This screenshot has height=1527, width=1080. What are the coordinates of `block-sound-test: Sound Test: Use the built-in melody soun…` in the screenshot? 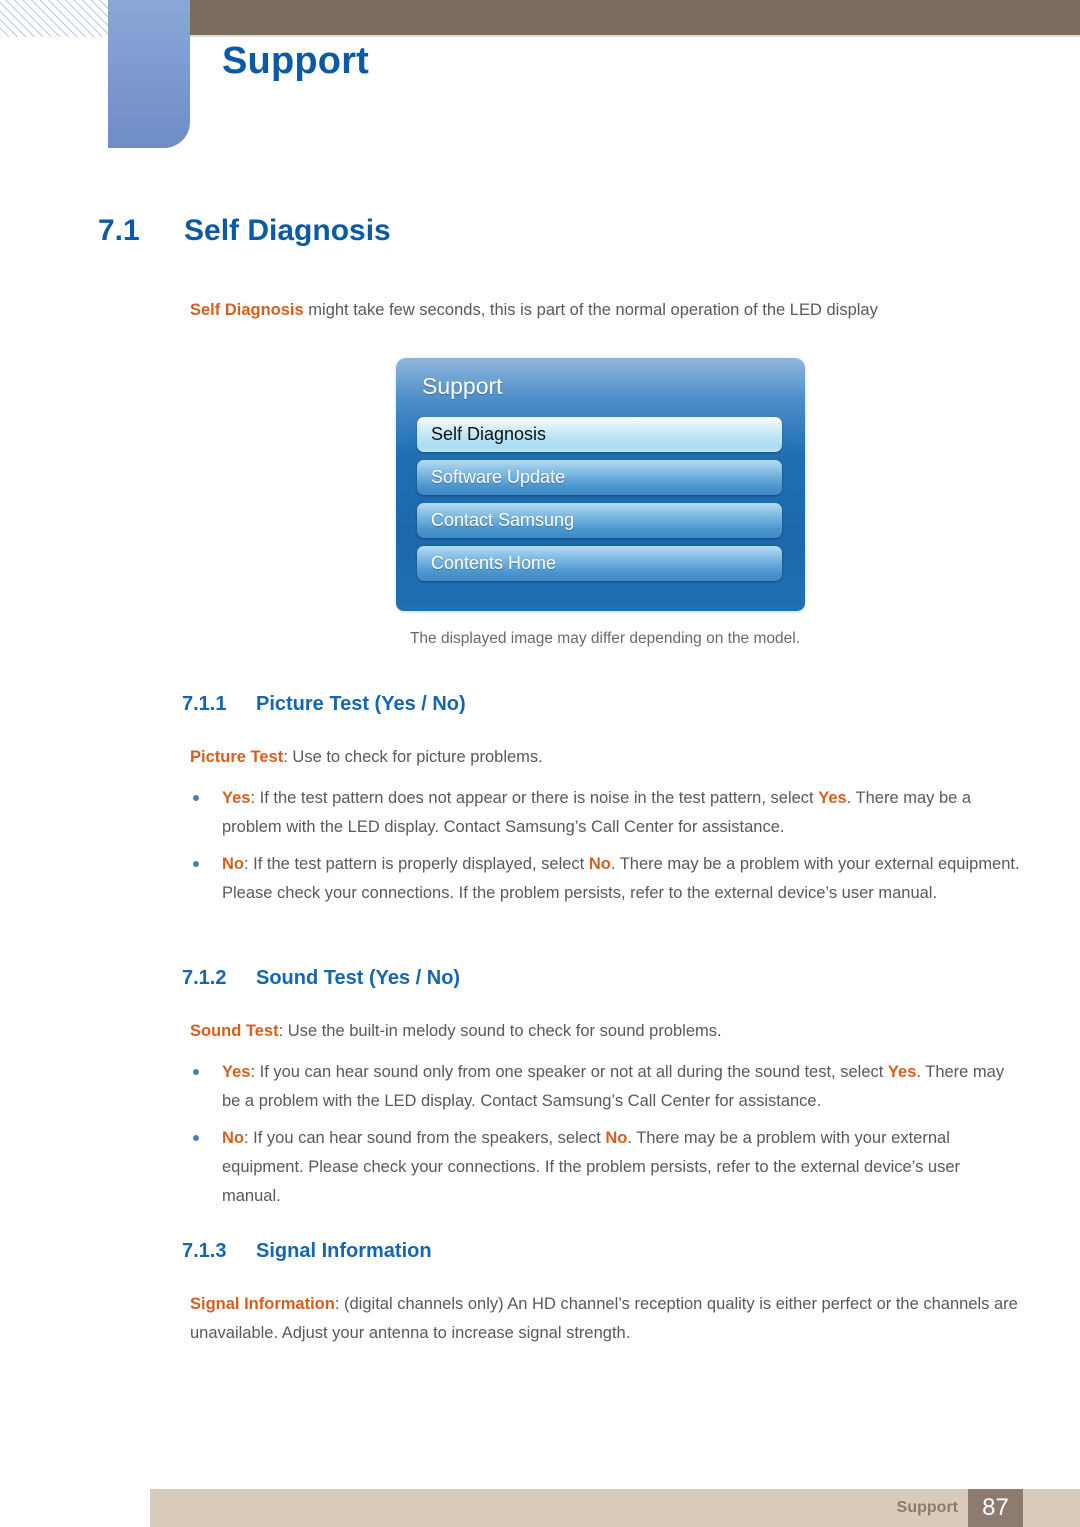 It's located at (605, 1118).